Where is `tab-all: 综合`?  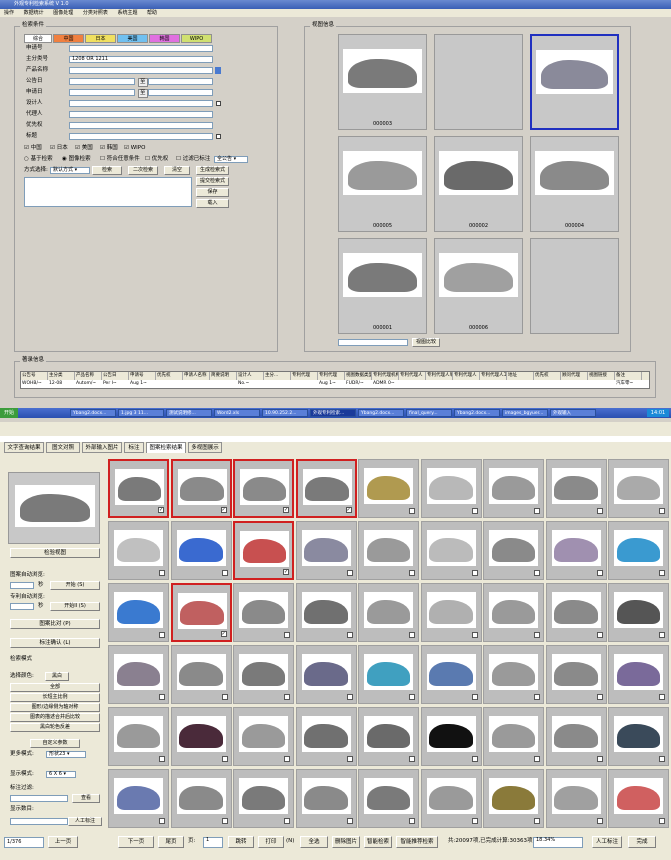 tab-all: 综合 is located at coordinates (38, 38).